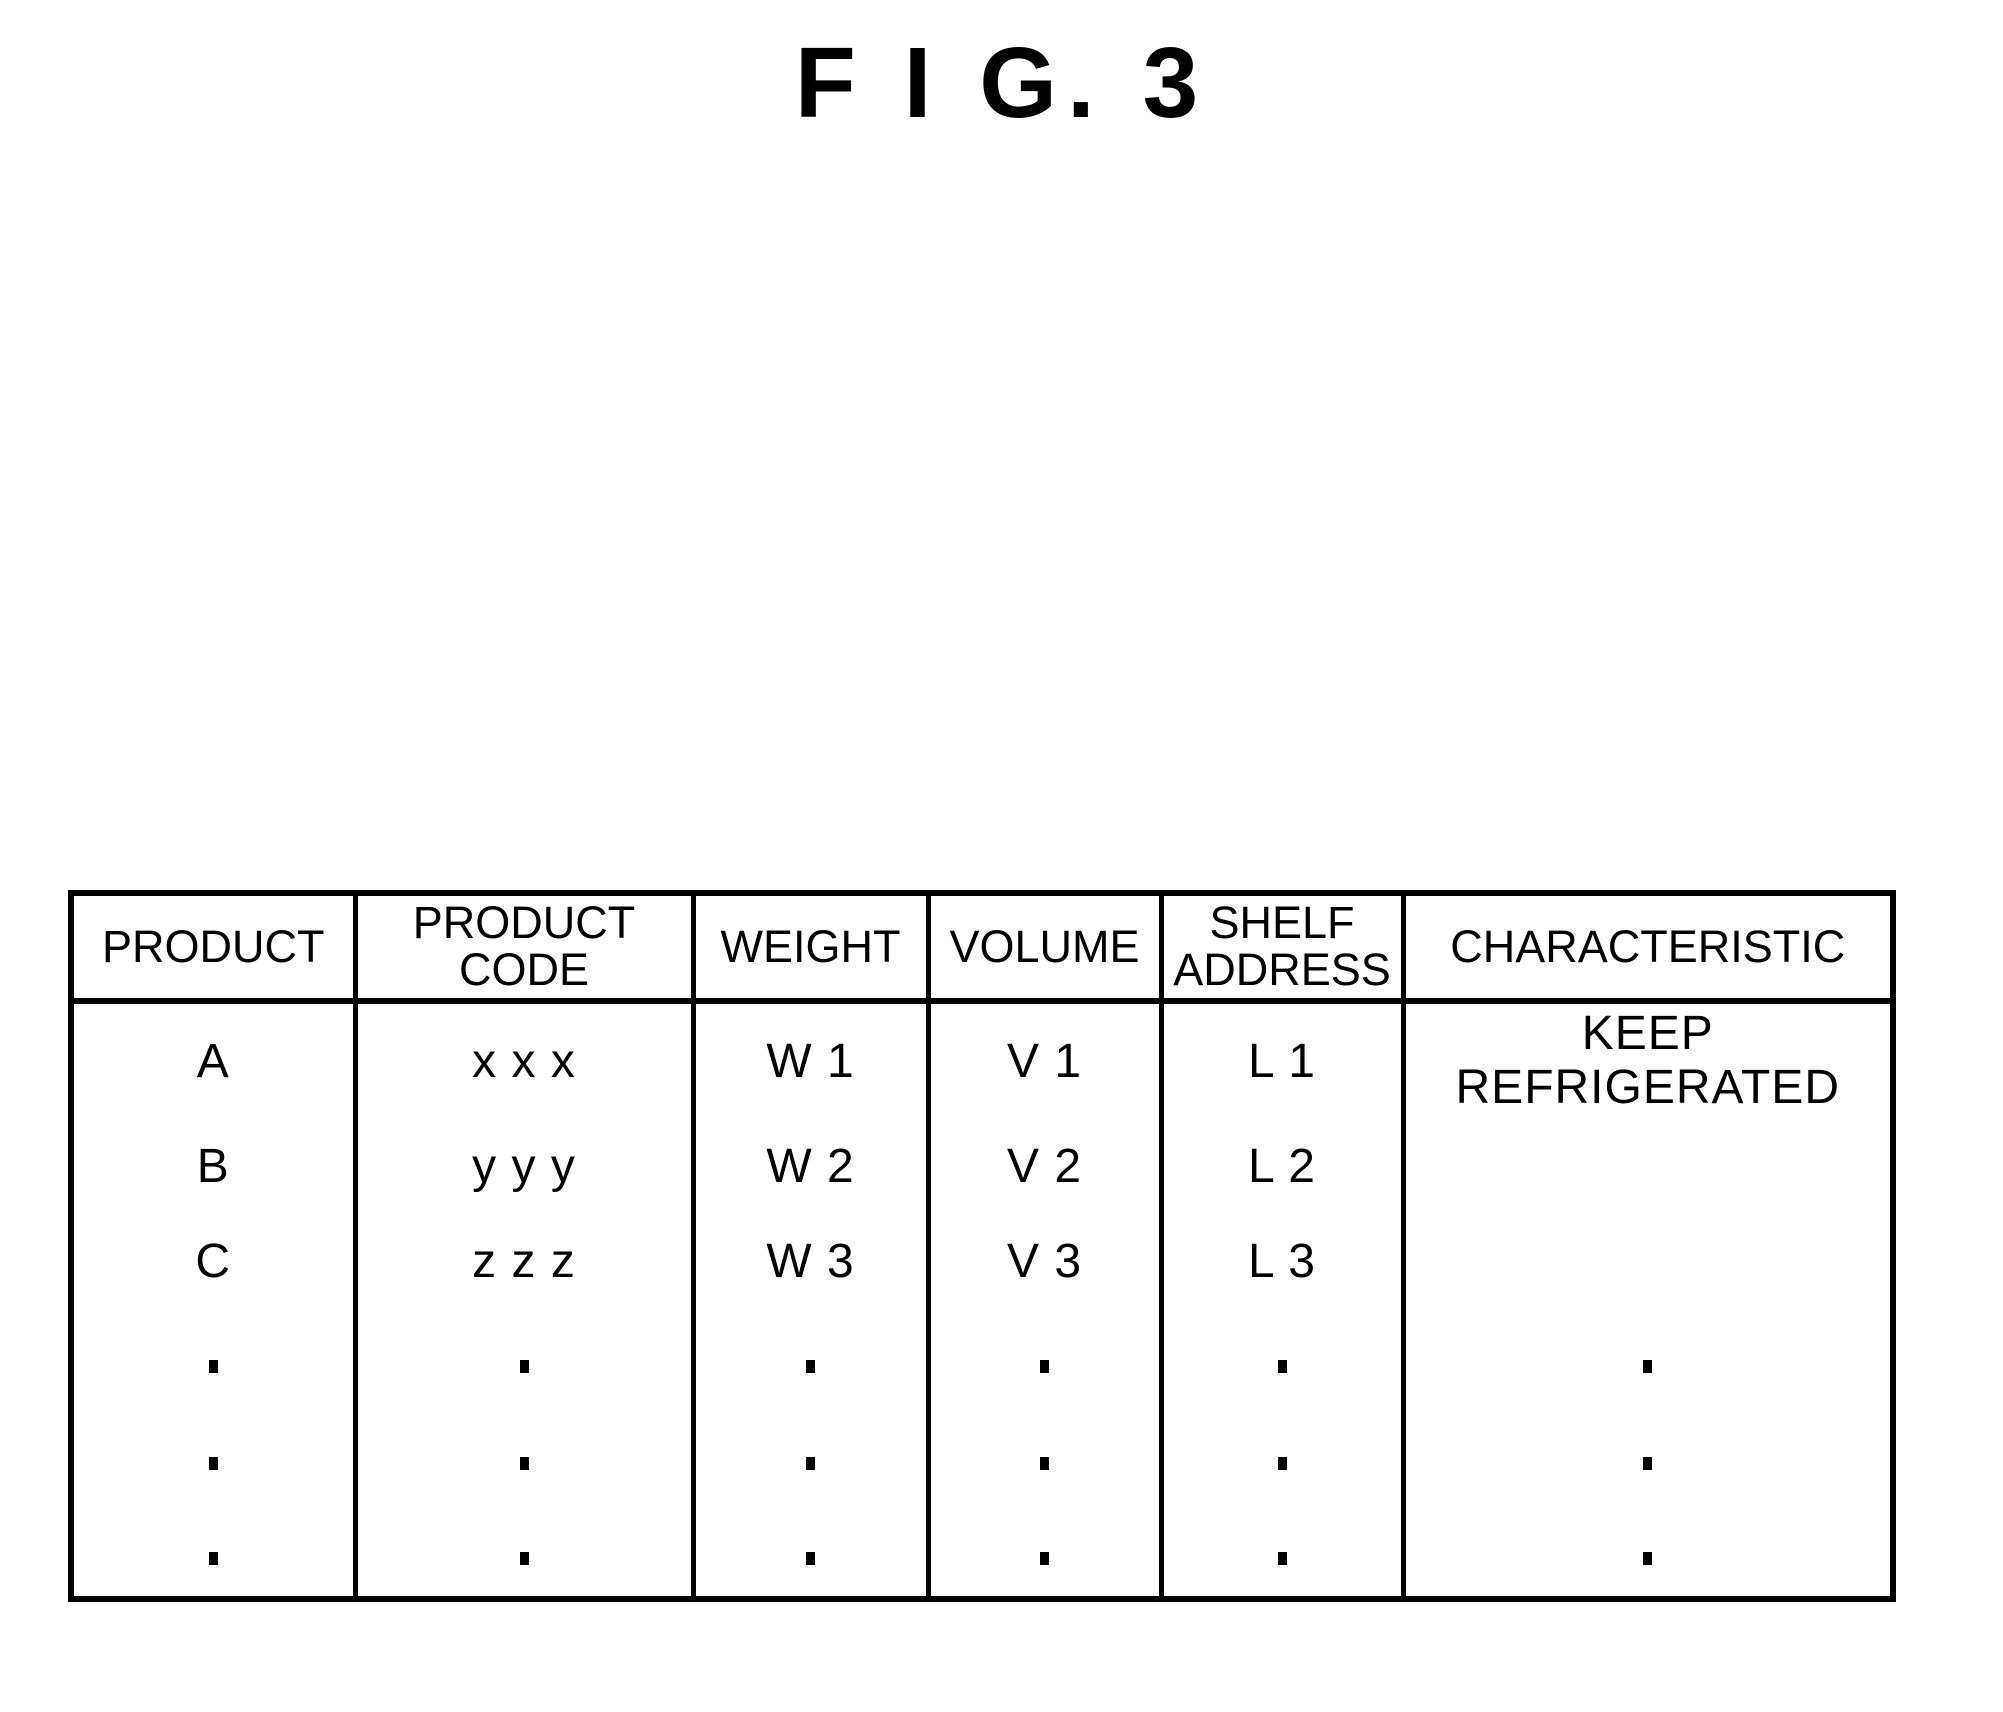 The height and width of the screenshot is (1712, 2003). What do you see at coordinates (1282, 1166) in the screenshot?
I see `cell-shelf-address: L 2` at bounding box center [1282, 1166].